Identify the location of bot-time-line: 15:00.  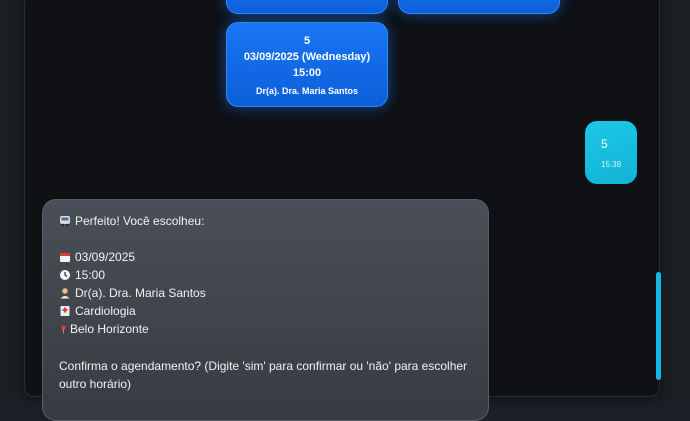
(82, 275).